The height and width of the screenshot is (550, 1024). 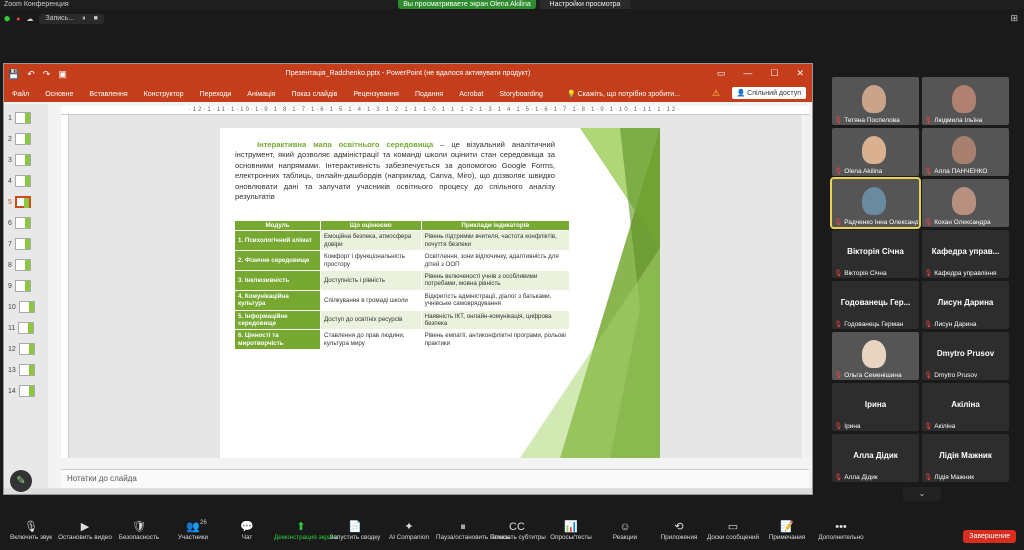 I want to click on toolbar-button: ⬆ Демонстрация экрана, so click(x=306, y=530).